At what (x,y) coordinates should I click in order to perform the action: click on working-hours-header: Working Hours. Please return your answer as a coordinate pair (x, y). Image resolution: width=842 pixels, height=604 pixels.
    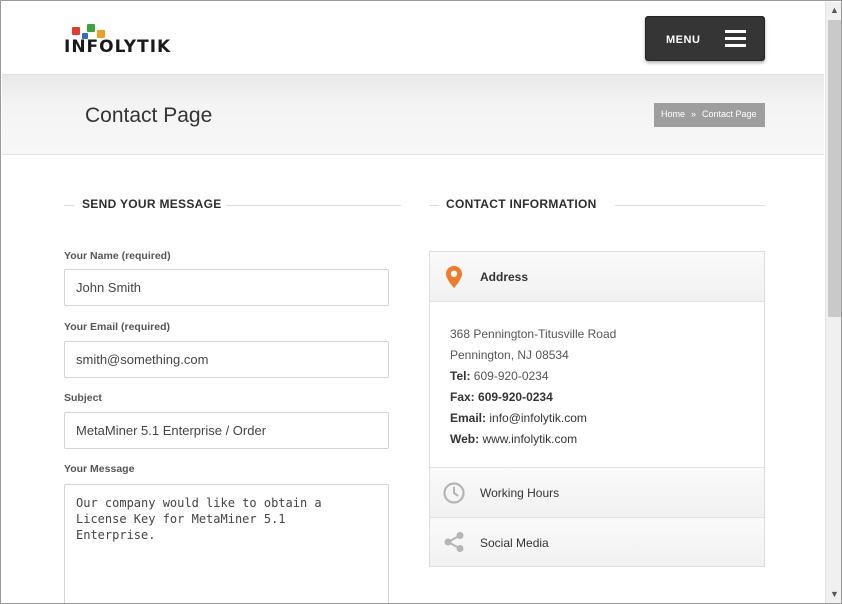
    Looking at the image, I should click on (597, 493).